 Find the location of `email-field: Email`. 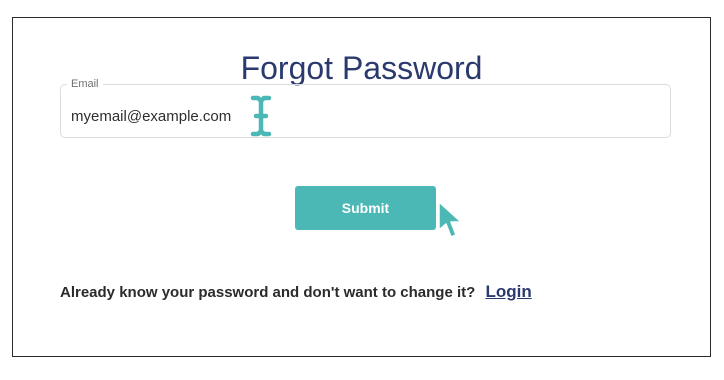

email-field: Email is located at coordinates (365, 107).